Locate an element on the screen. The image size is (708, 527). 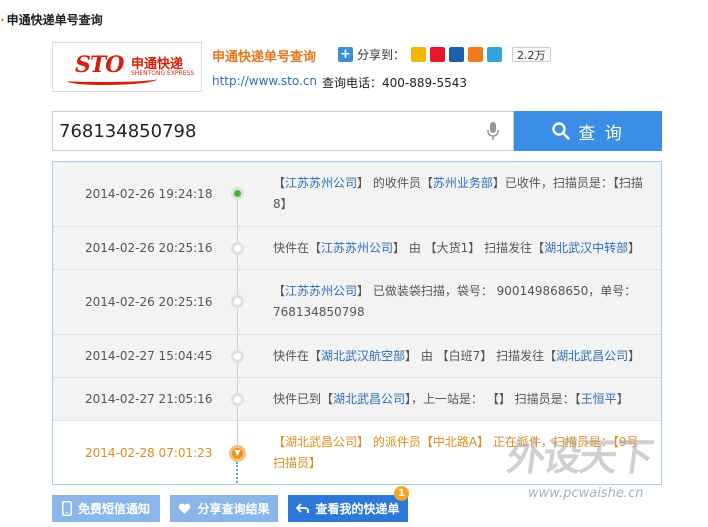
my-express-button: 查看我的快递单 is located at coordinates (348, 508).